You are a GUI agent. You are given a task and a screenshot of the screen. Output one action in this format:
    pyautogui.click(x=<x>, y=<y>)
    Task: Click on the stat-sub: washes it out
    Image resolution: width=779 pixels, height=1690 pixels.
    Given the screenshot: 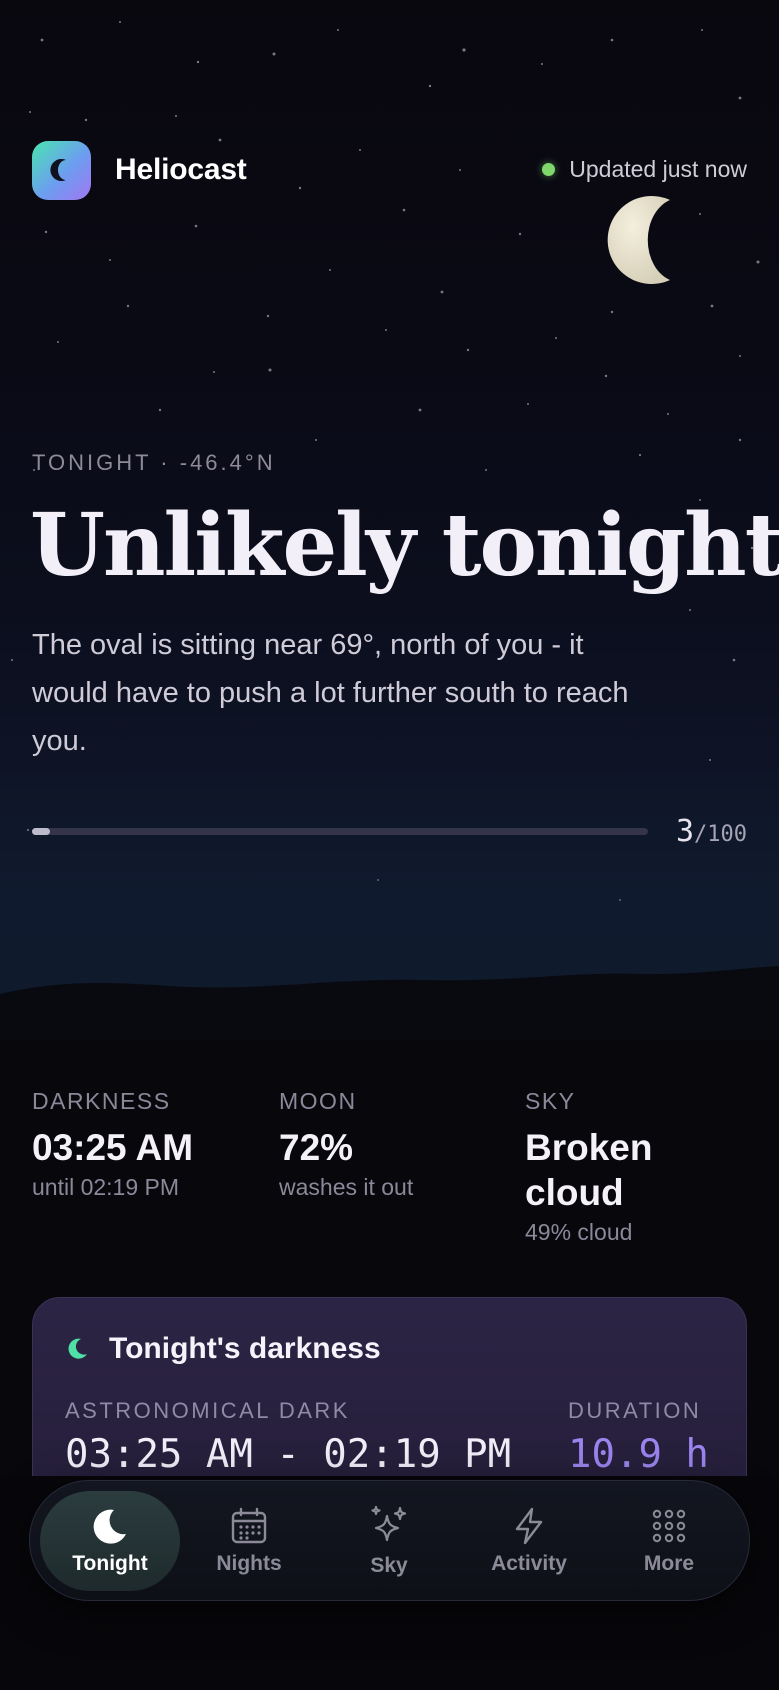 What is the action you would take?
    pyautogui.click(x=346, y=1187)
    